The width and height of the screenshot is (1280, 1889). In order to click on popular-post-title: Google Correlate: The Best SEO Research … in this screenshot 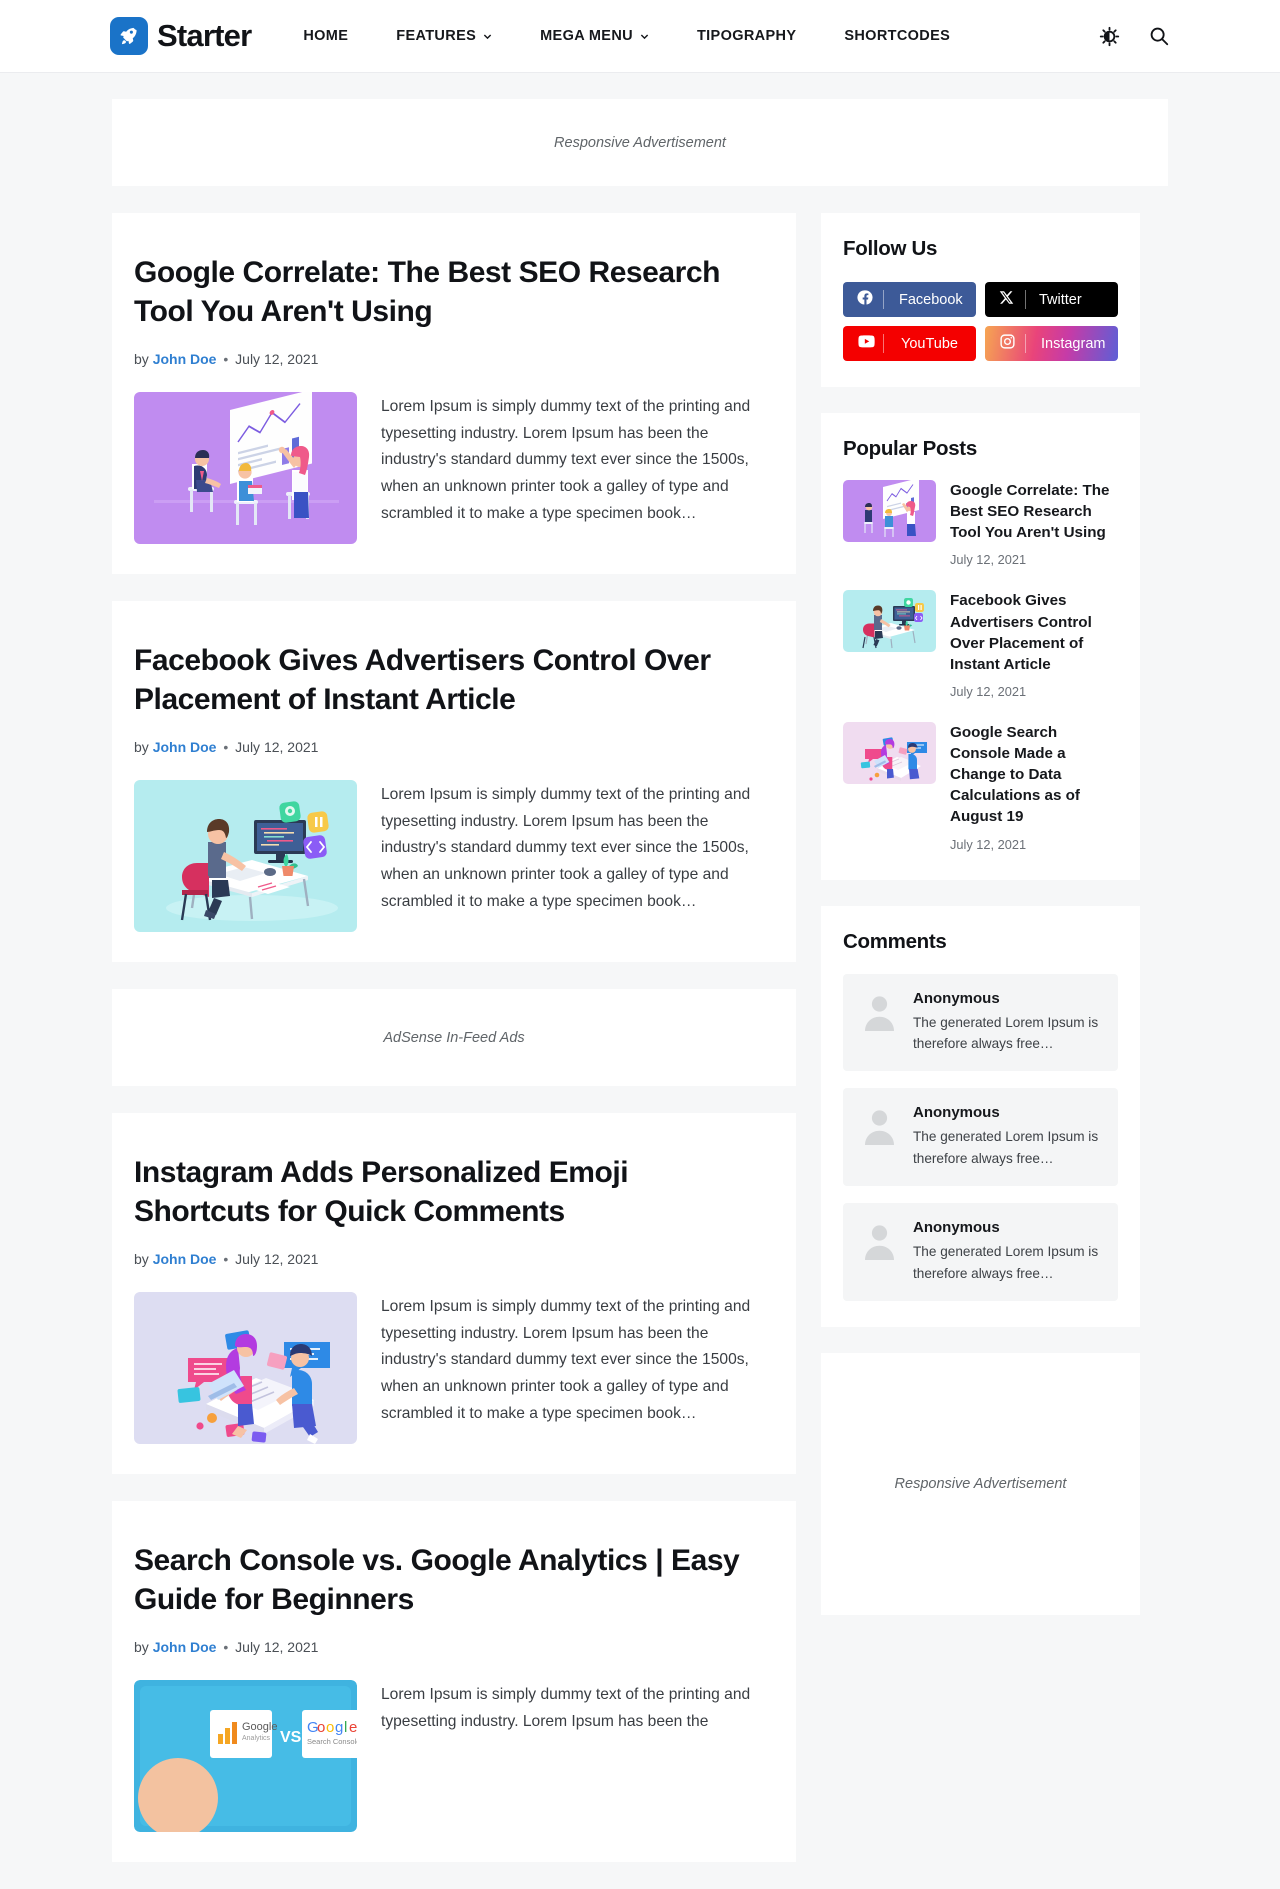, I will do `click(1034, 511)`.